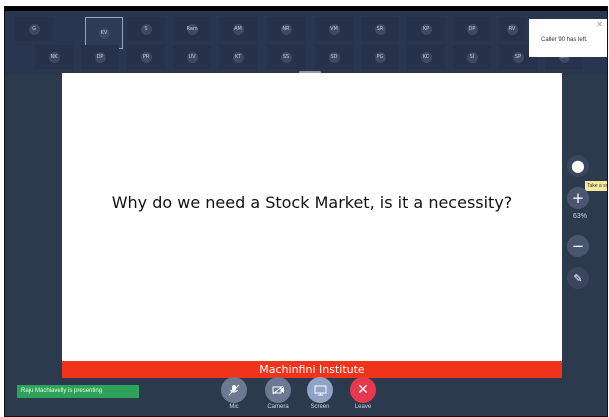  I want to click on participant-tile: VM, so click(334, 29).